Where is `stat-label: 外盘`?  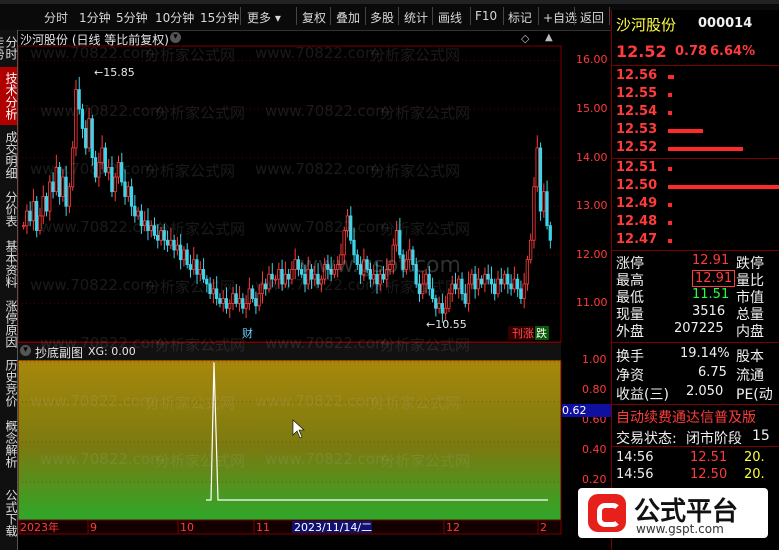 stat-label: 外盘 is located at coordinates (630, 332).